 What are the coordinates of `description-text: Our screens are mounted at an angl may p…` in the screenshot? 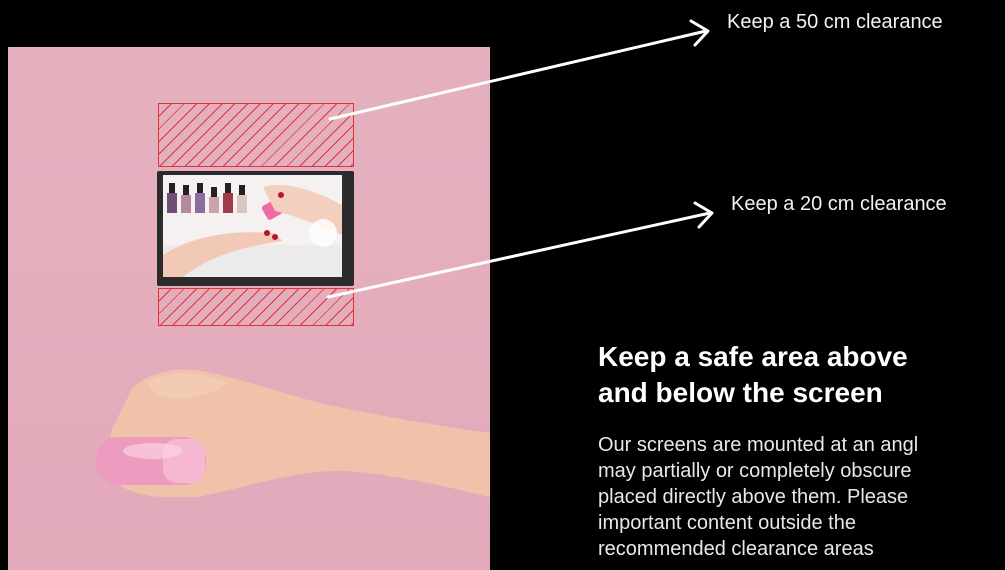 It's located at (801, 497).